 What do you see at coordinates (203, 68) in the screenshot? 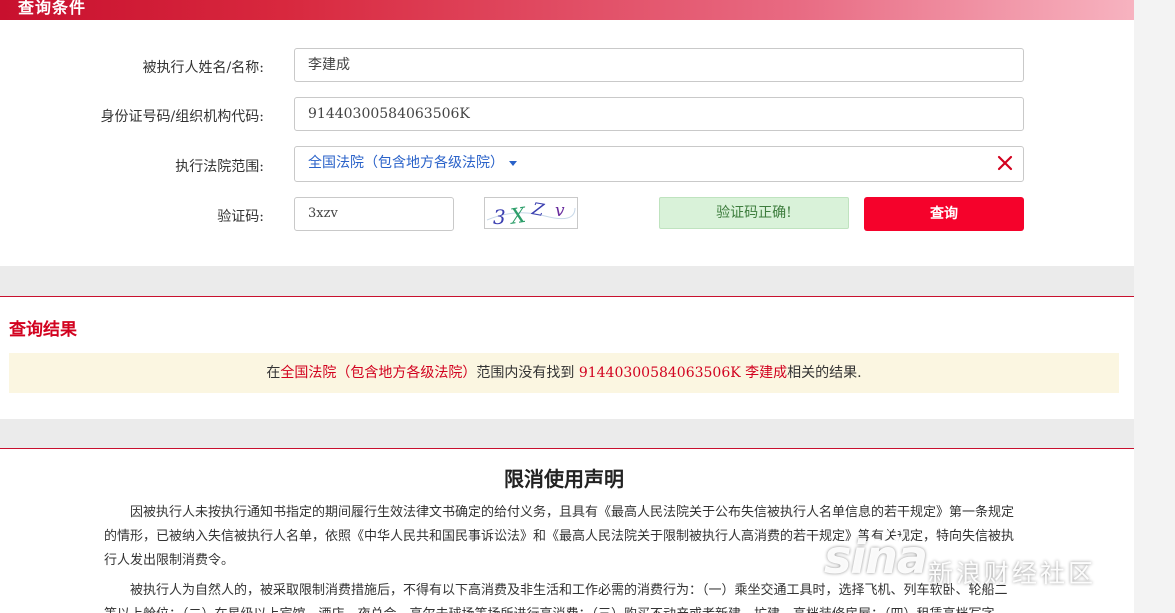
I see `name-label: 被执行人姓名/名称:` at bounding box center [203, 68].